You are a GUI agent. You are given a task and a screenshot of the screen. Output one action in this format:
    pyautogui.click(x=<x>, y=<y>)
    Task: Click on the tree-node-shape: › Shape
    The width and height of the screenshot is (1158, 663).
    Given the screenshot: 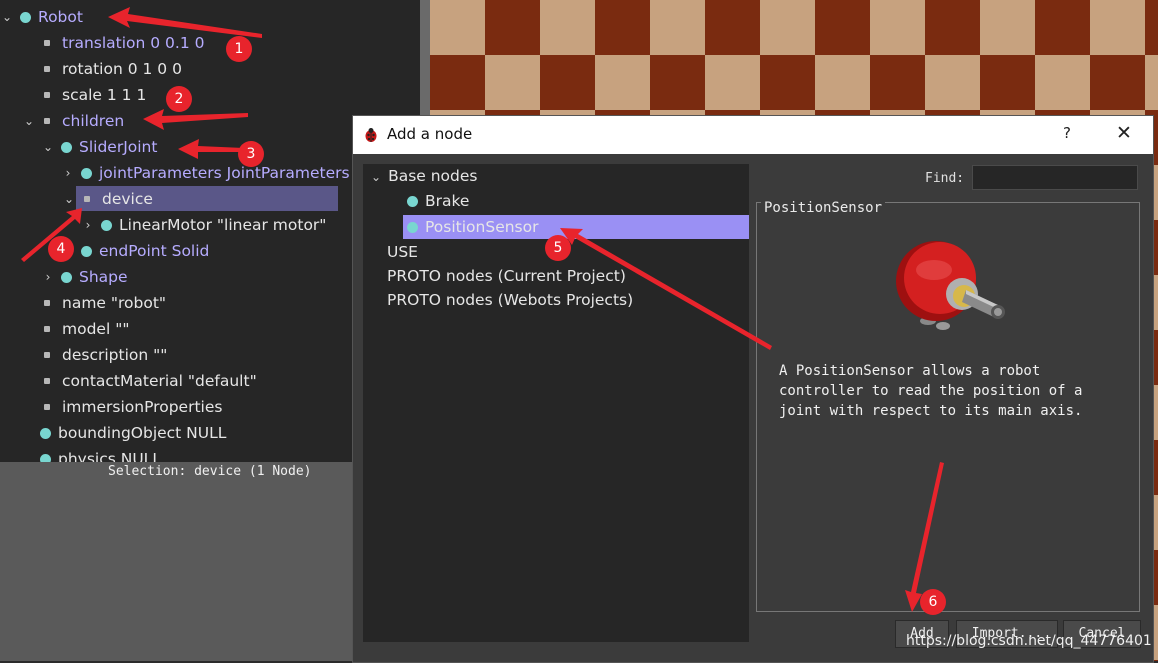 What is the action you would take?
    pyautogui.click(x=87, y=277)
    